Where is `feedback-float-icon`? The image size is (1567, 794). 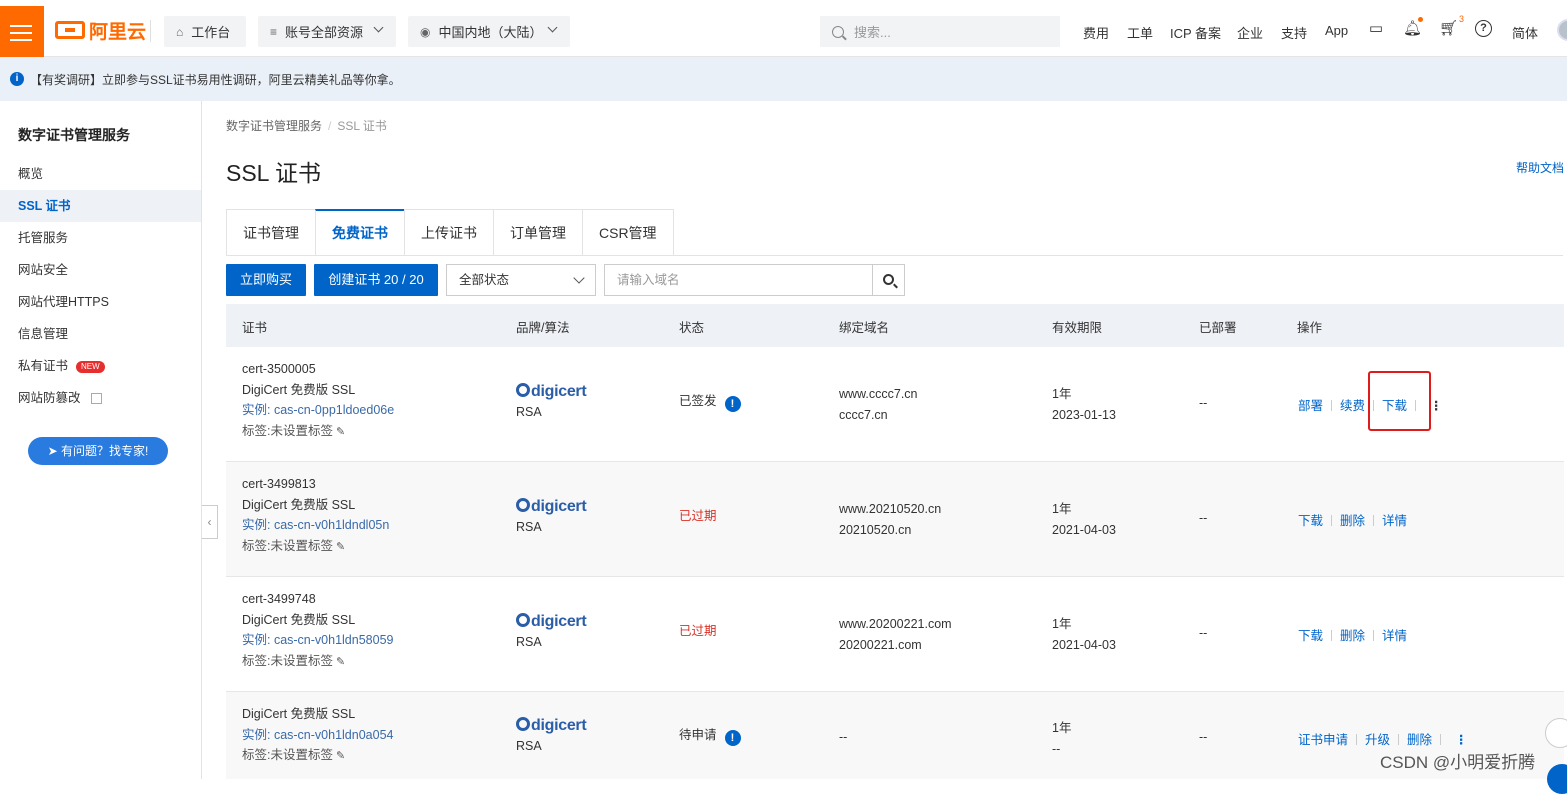
feedback-float-icon is located at coordinates (1556, 733).